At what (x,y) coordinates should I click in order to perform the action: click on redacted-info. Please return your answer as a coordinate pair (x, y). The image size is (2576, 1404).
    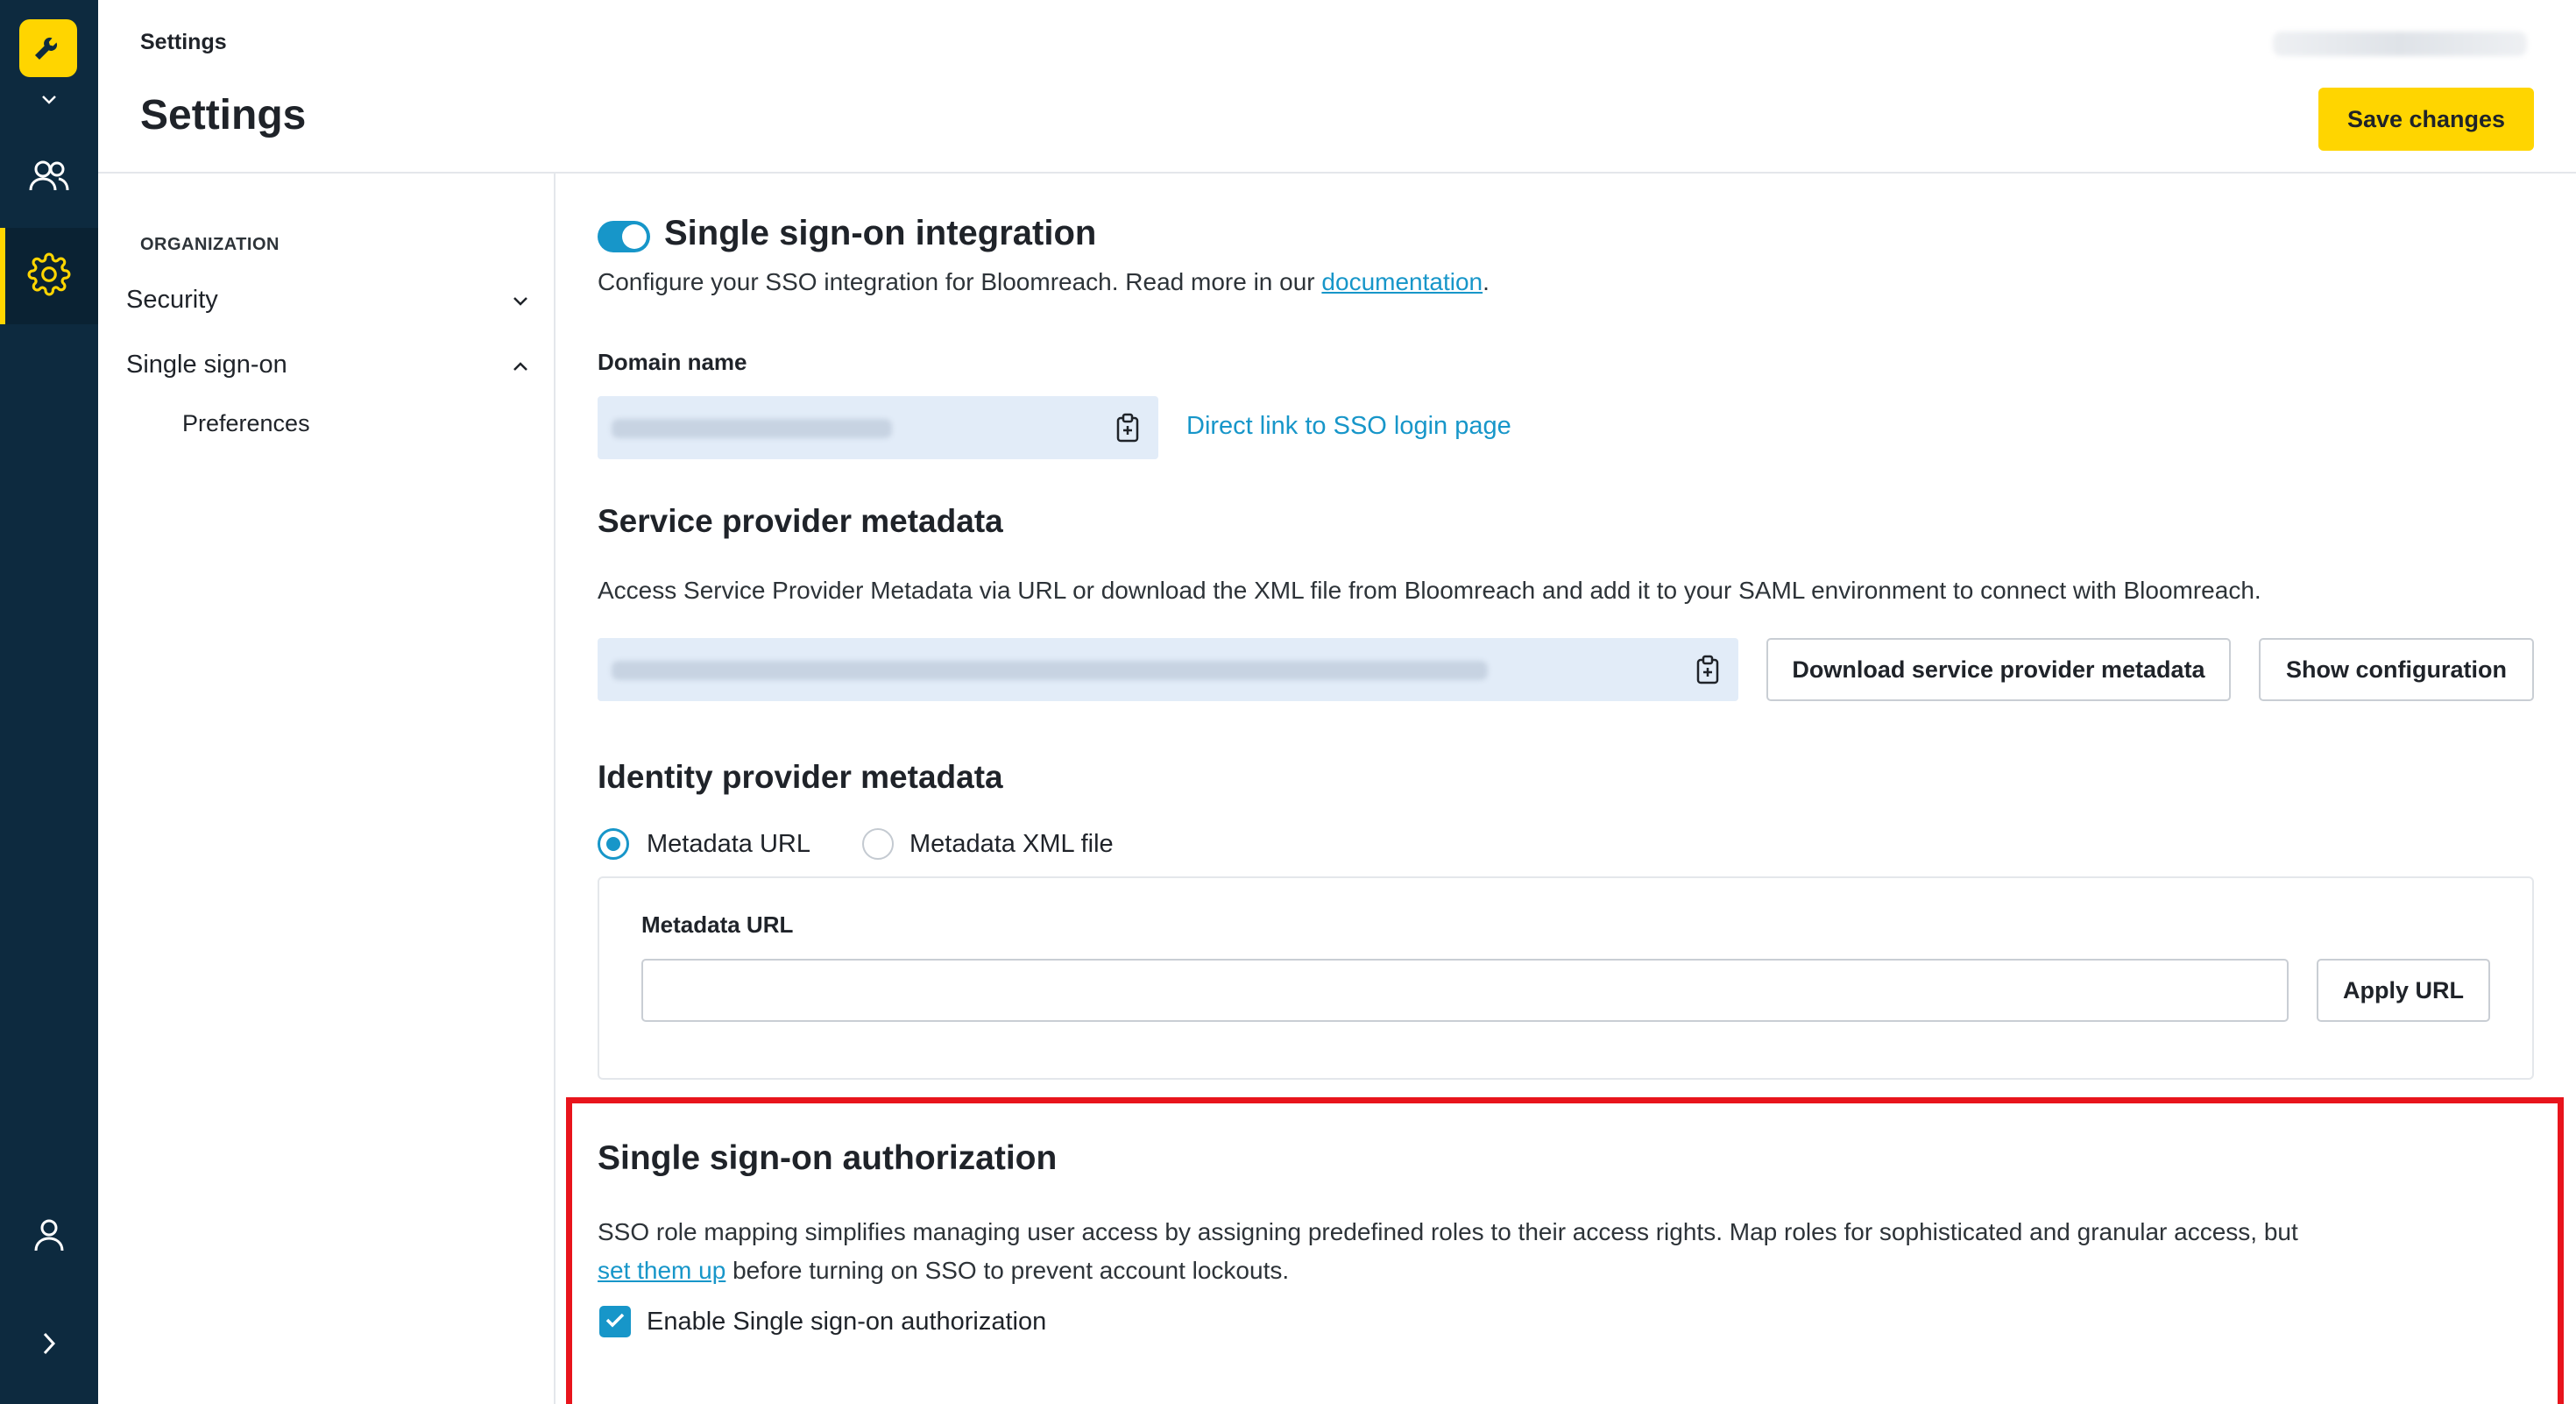
    Looking at the image, I should click on (2400, 44).